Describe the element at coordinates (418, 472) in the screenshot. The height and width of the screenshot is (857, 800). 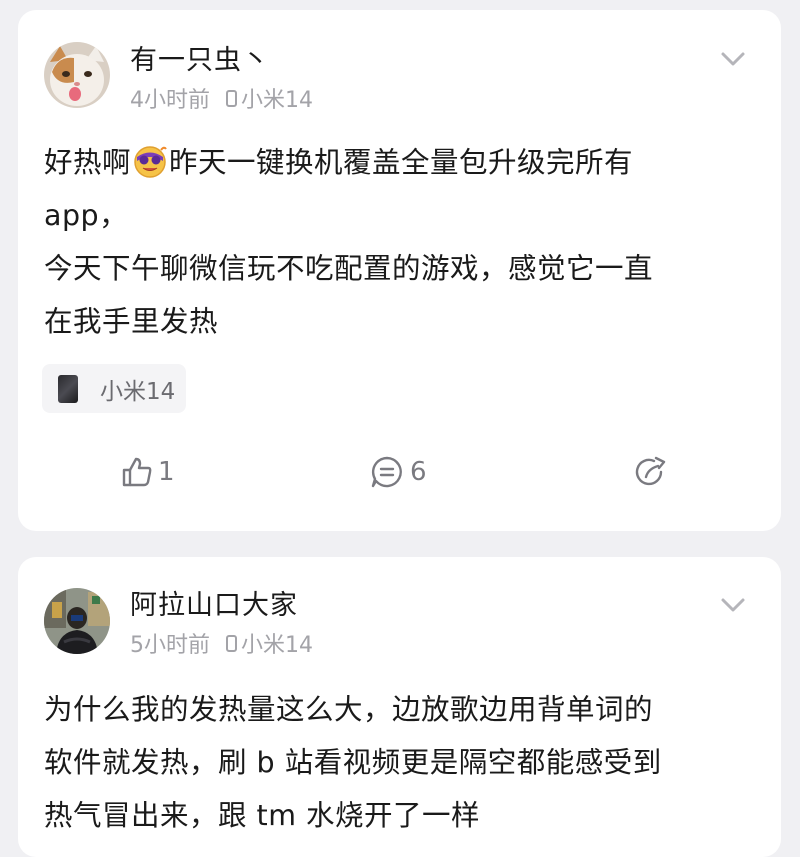
I see `comment-count: 6` at that location.